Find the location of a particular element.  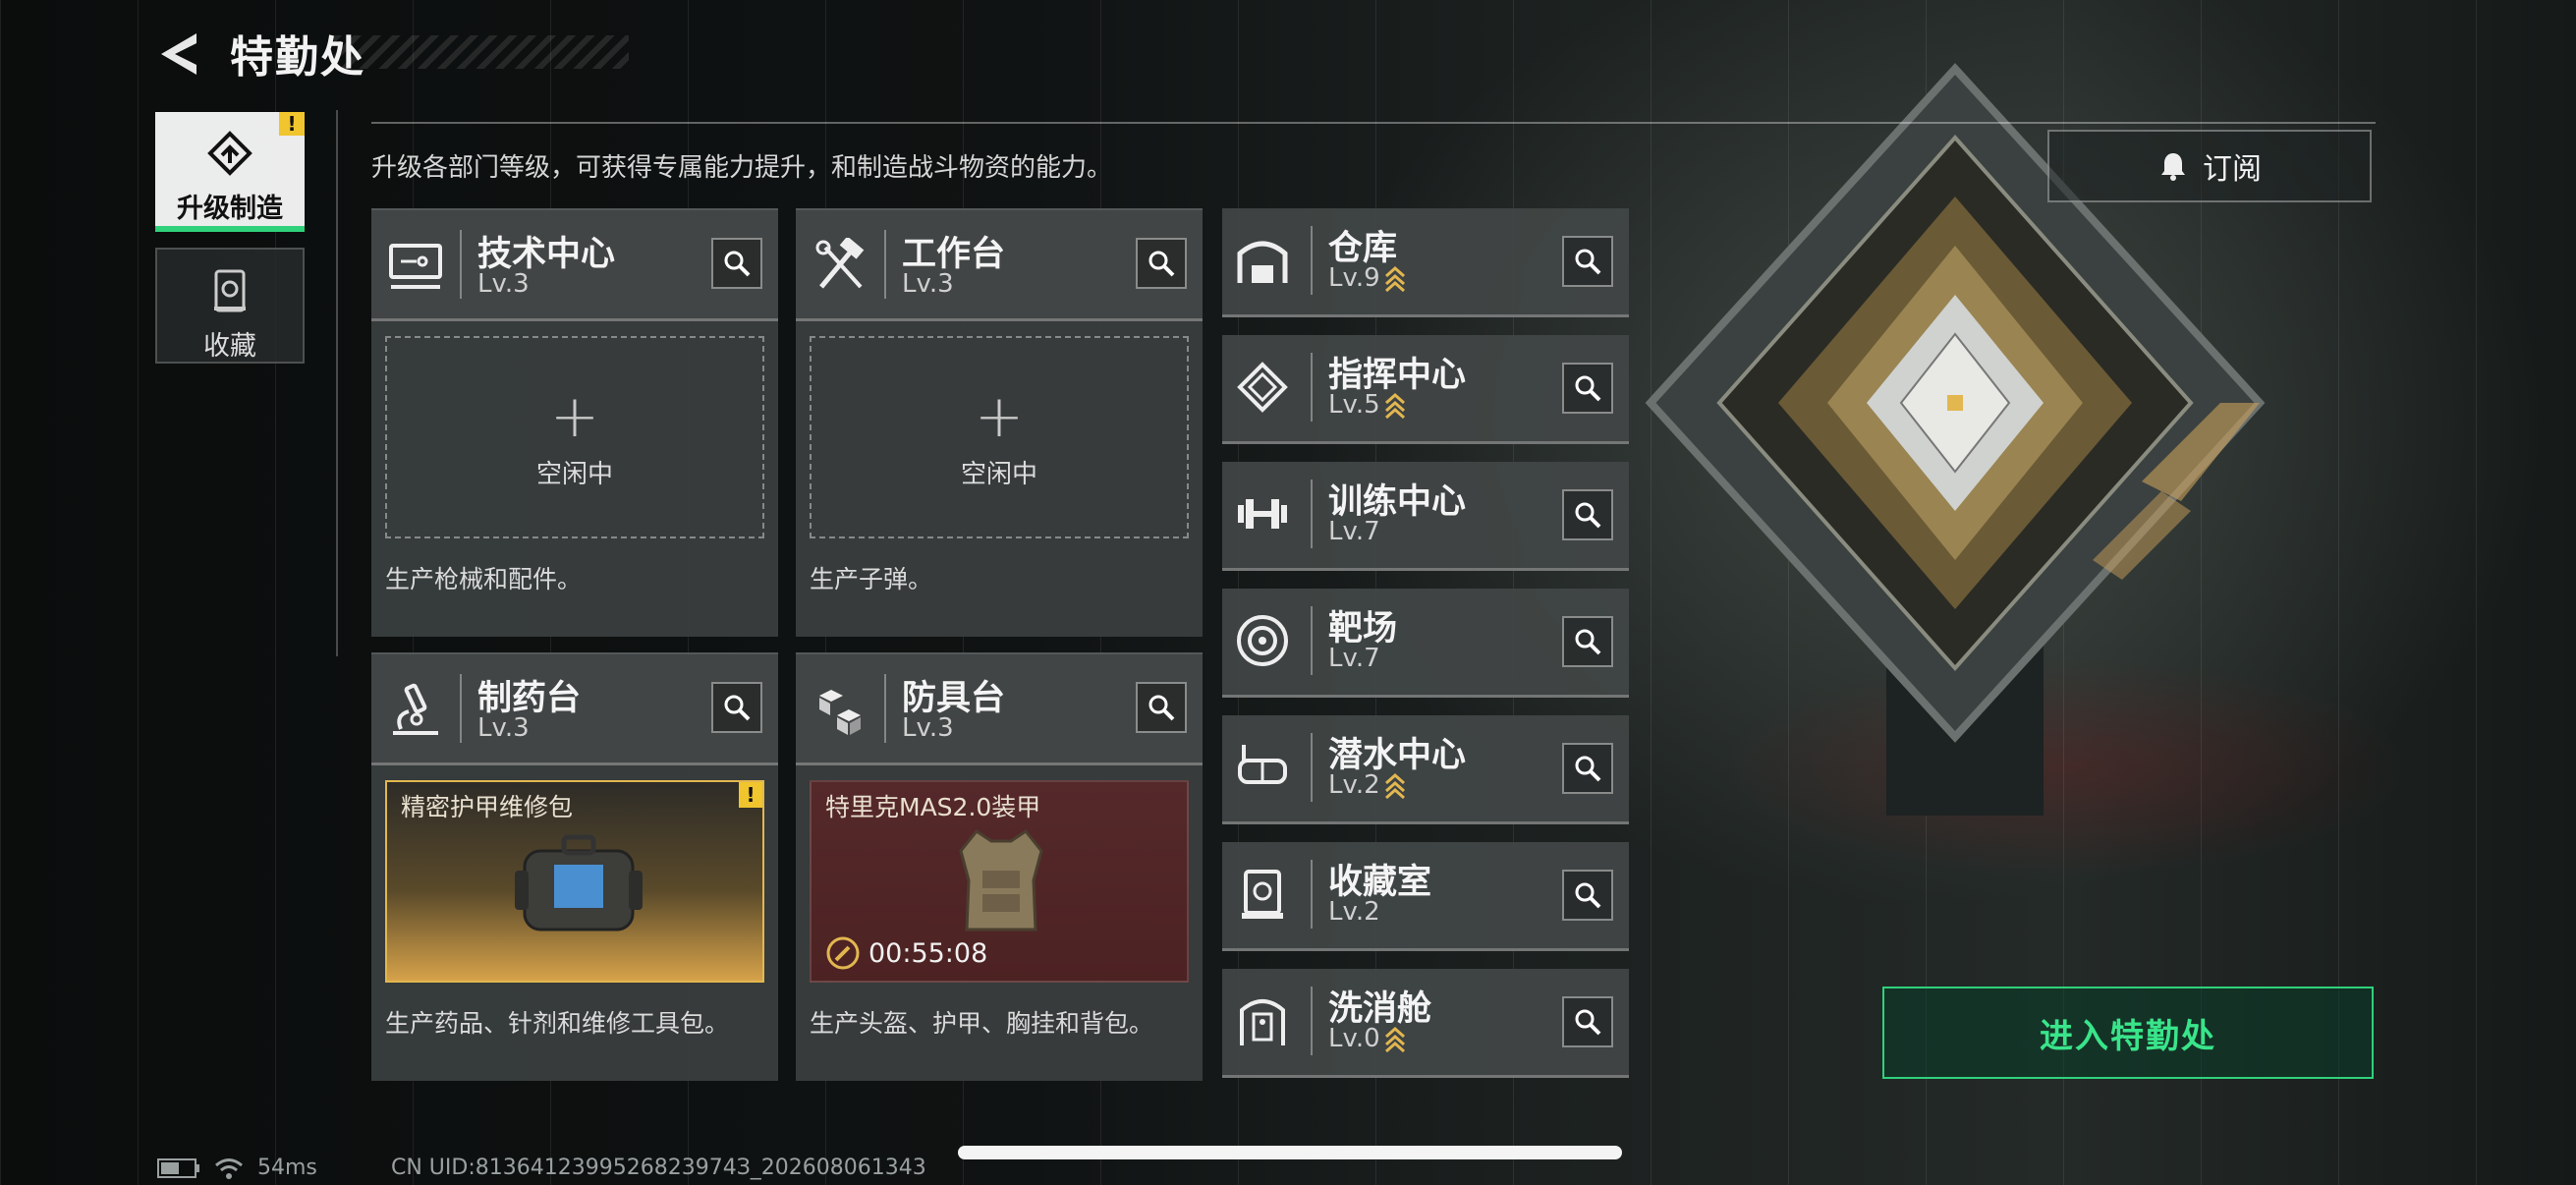

command-center-icon is located at coordinates (1262, 387).